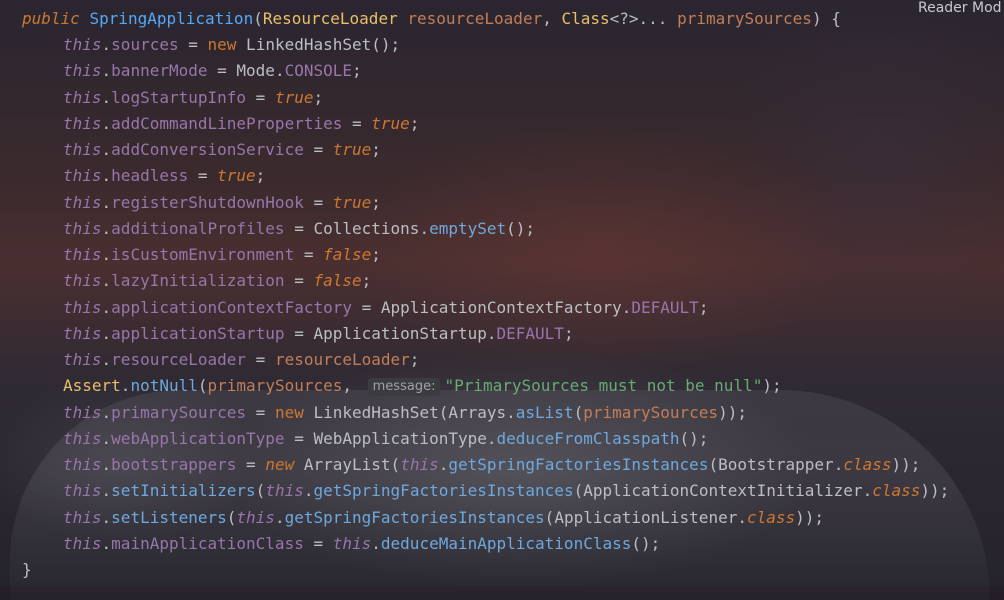 The width and height of the screenshot is (1004, 600). Describe the element at coordinates (960, 8) in the screenshot. I see `reader-mode-button: Reader Mod` at that location.